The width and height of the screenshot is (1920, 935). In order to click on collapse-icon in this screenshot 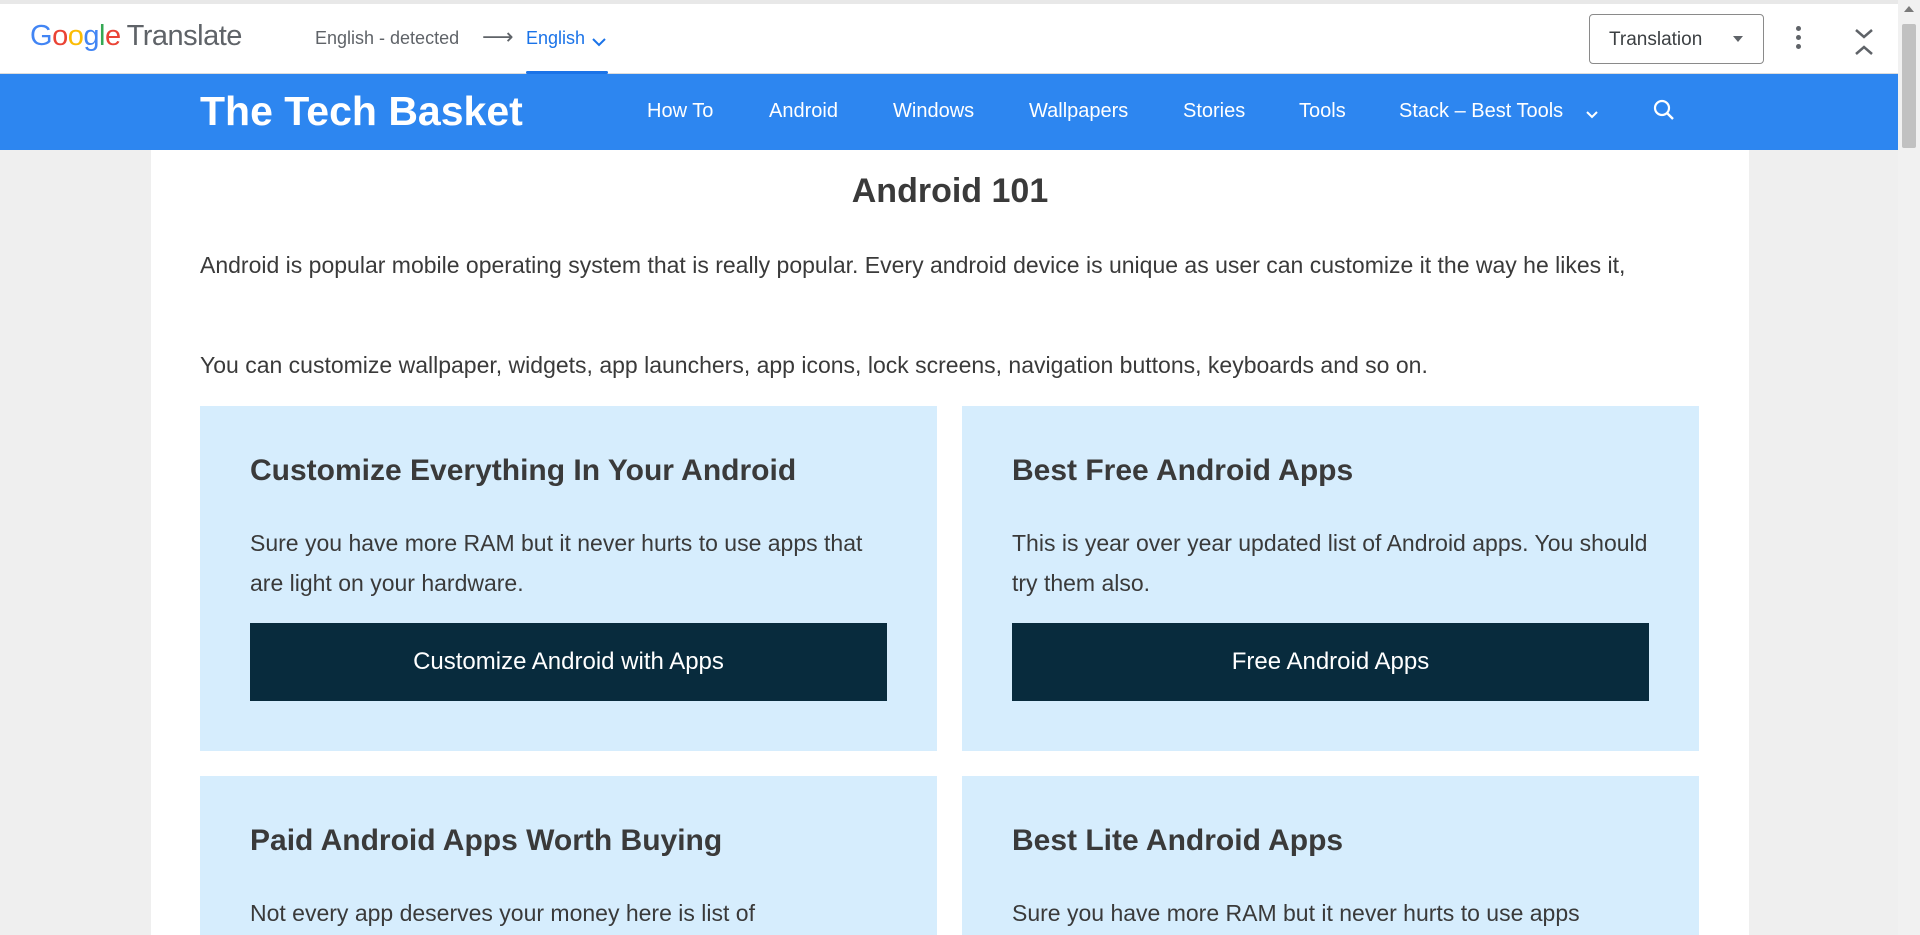, I will do `click(1864, 42)`.